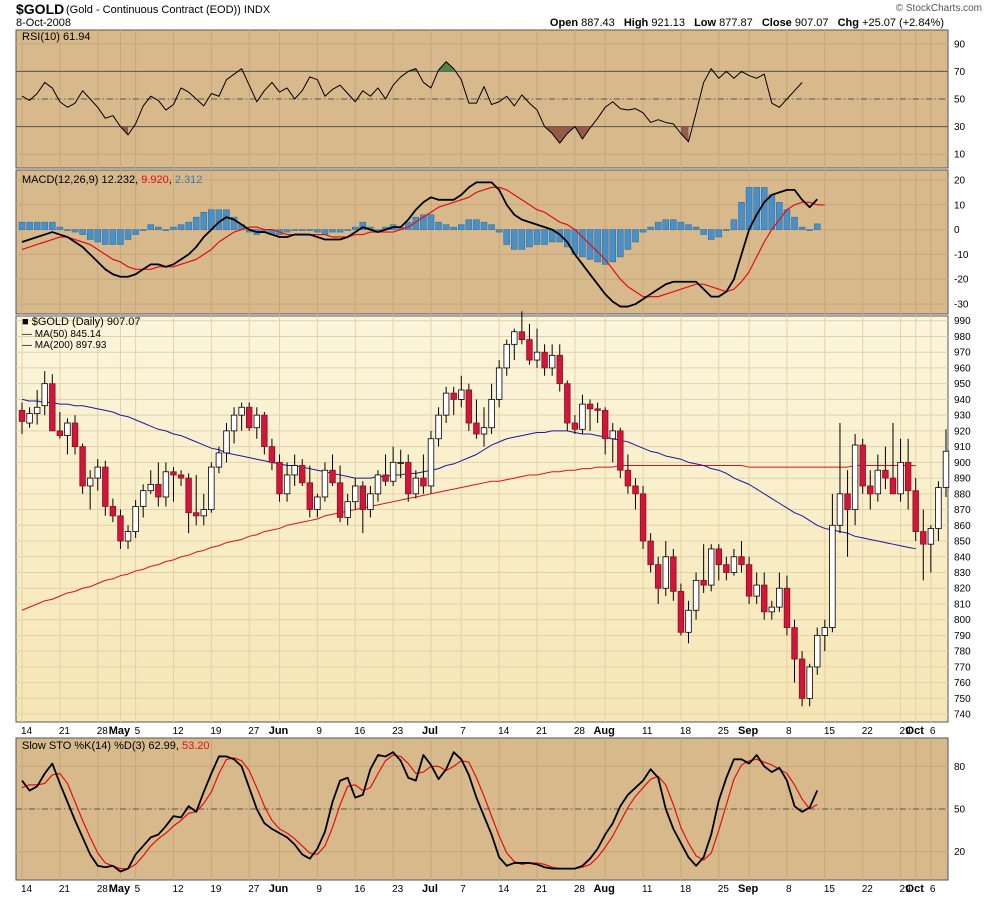 This screenshot has height=897, width=990. Describe the element at coordinates (962, 384) in the screenshot. I see `price-tick-label: 950` at that location.